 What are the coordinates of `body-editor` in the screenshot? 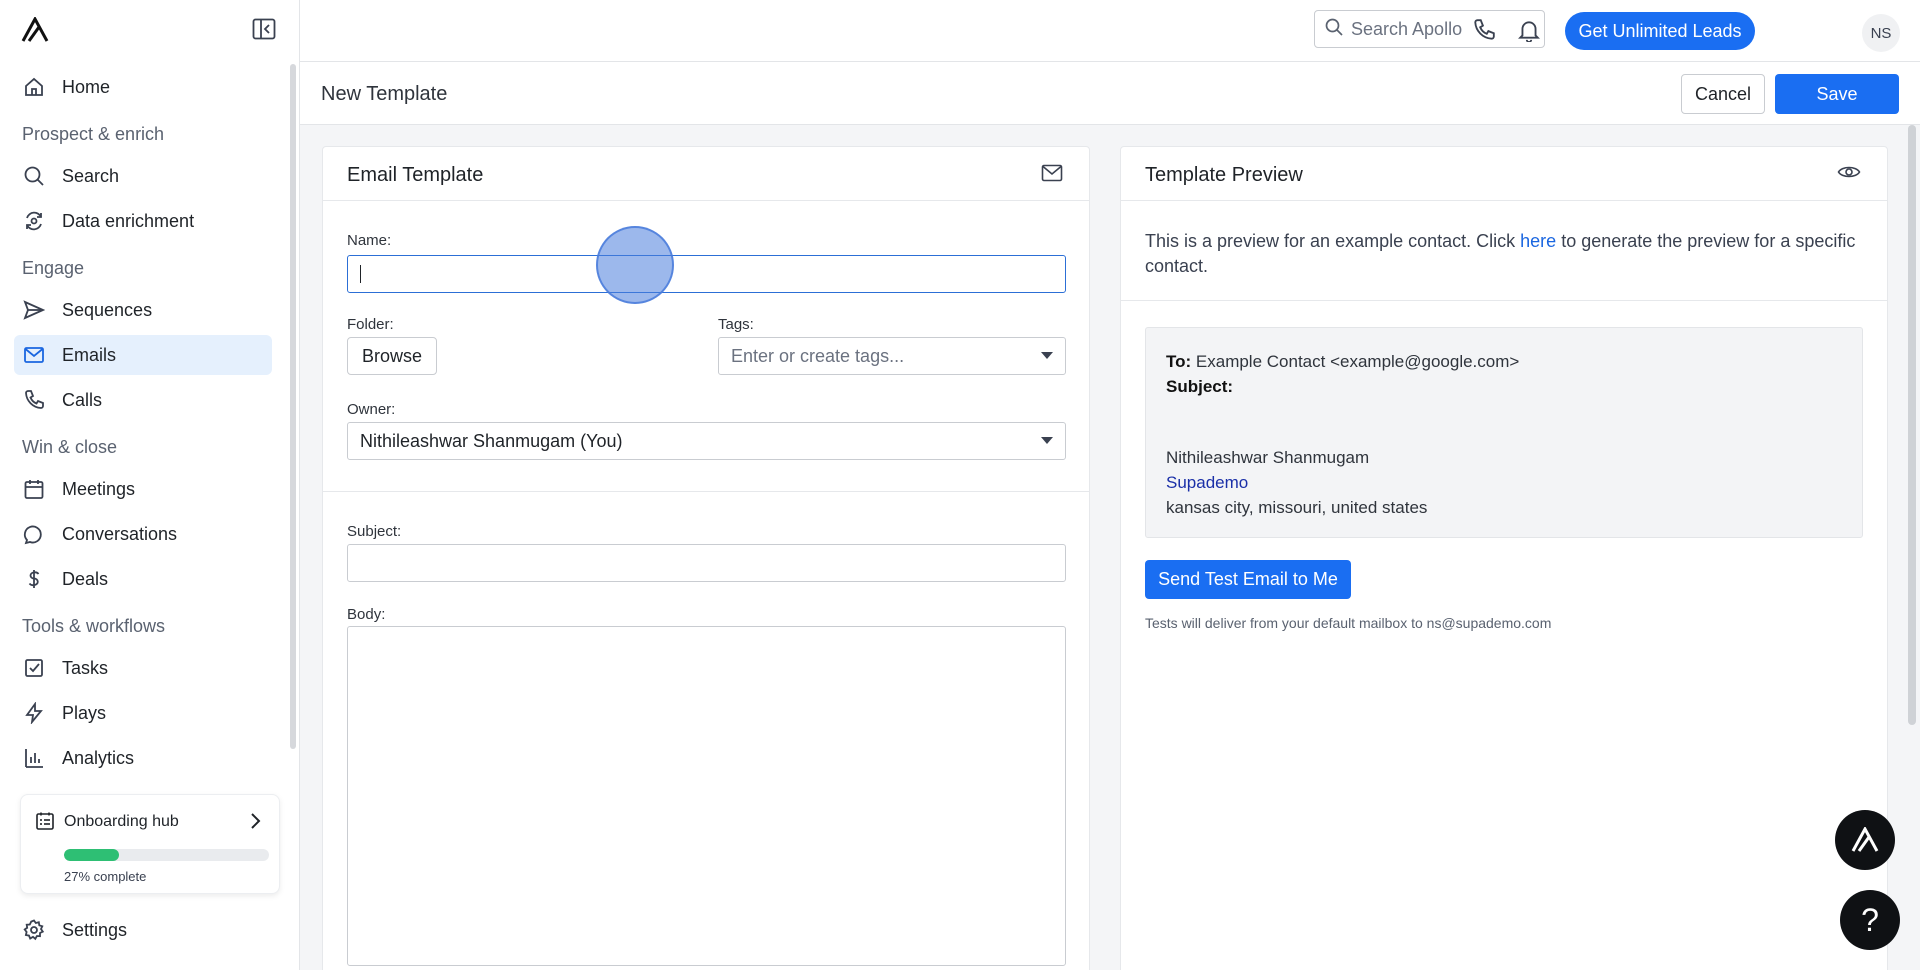 It's located at (706, 796).